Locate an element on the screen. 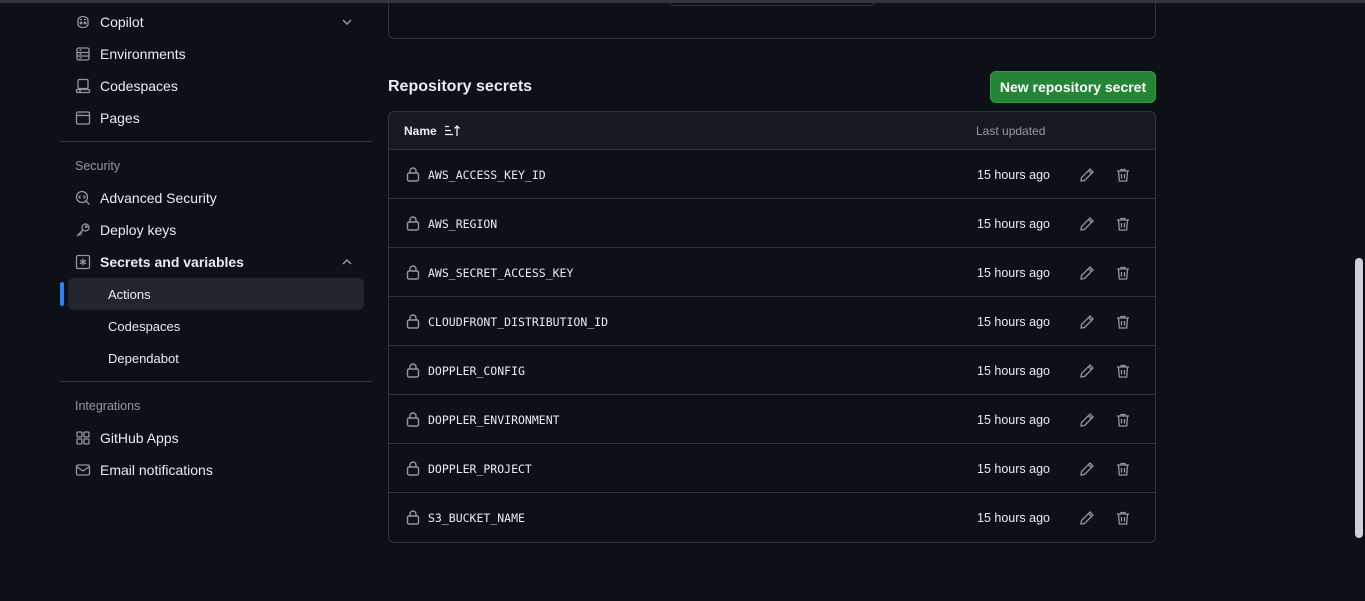 The height and width of the screenshot is (601, 1365). sidebar-item-email-notifications: Email notifications is located at coordinates (216, 470).